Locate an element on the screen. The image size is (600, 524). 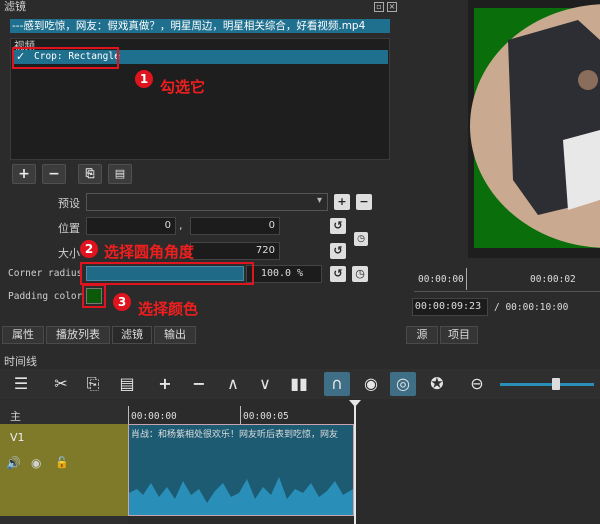
corner-radius-input: 100.0 % is located at coordinates (284, 274).